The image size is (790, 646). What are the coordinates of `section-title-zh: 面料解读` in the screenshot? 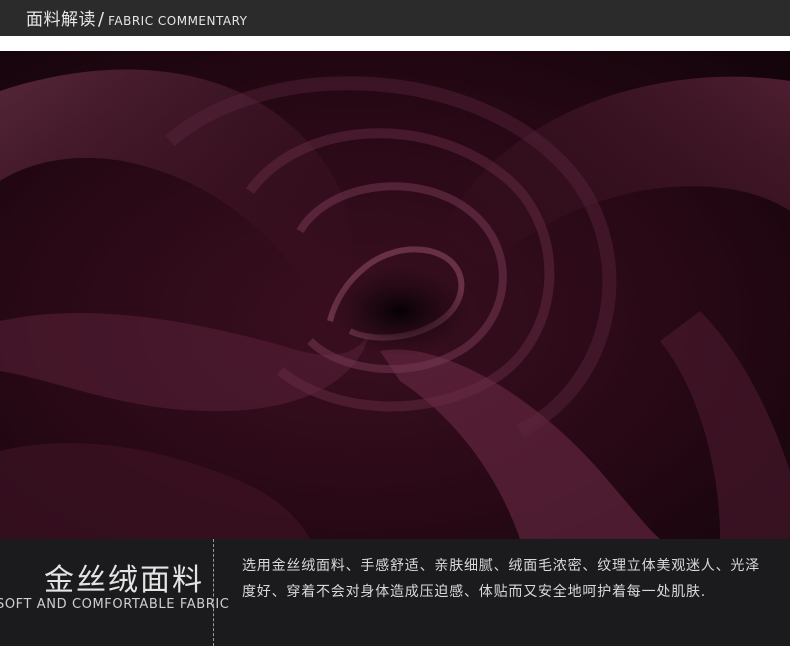 It's located at (61, 20).